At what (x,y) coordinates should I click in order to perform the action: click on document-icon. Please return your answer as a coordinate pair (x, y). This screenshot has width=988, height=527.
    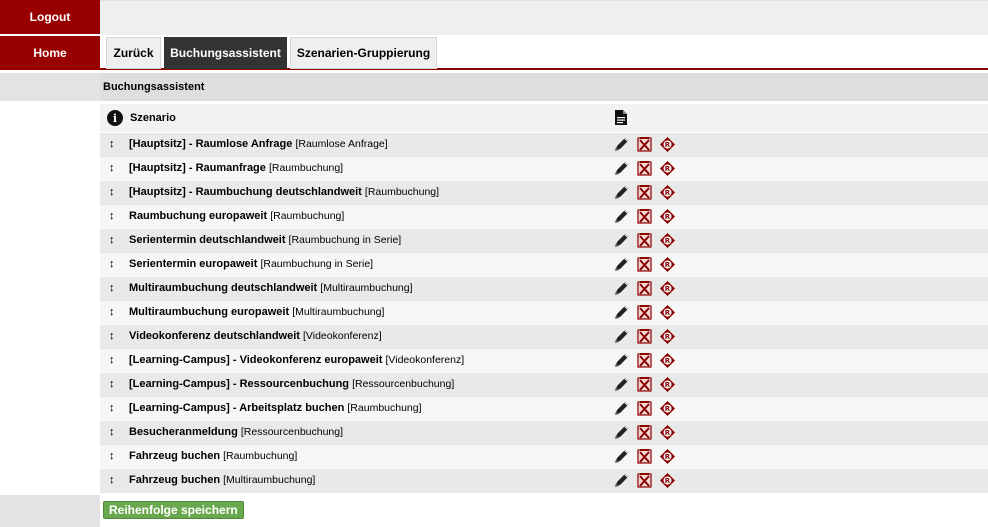
    Looking at the image, I should click on (621, 119).